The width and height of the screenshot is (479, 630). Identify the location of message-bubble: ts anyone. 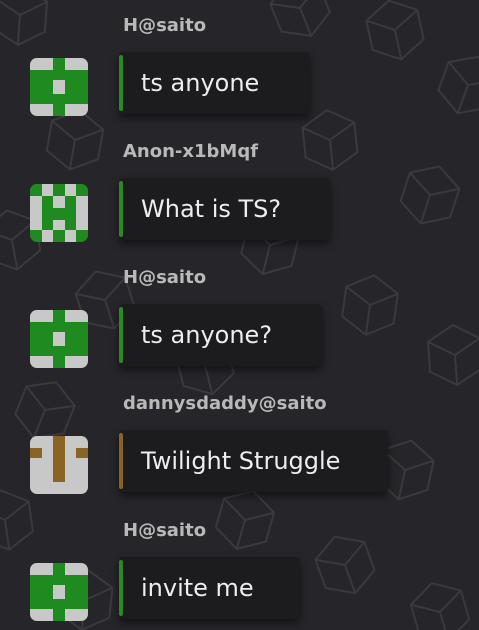
(214, 83).